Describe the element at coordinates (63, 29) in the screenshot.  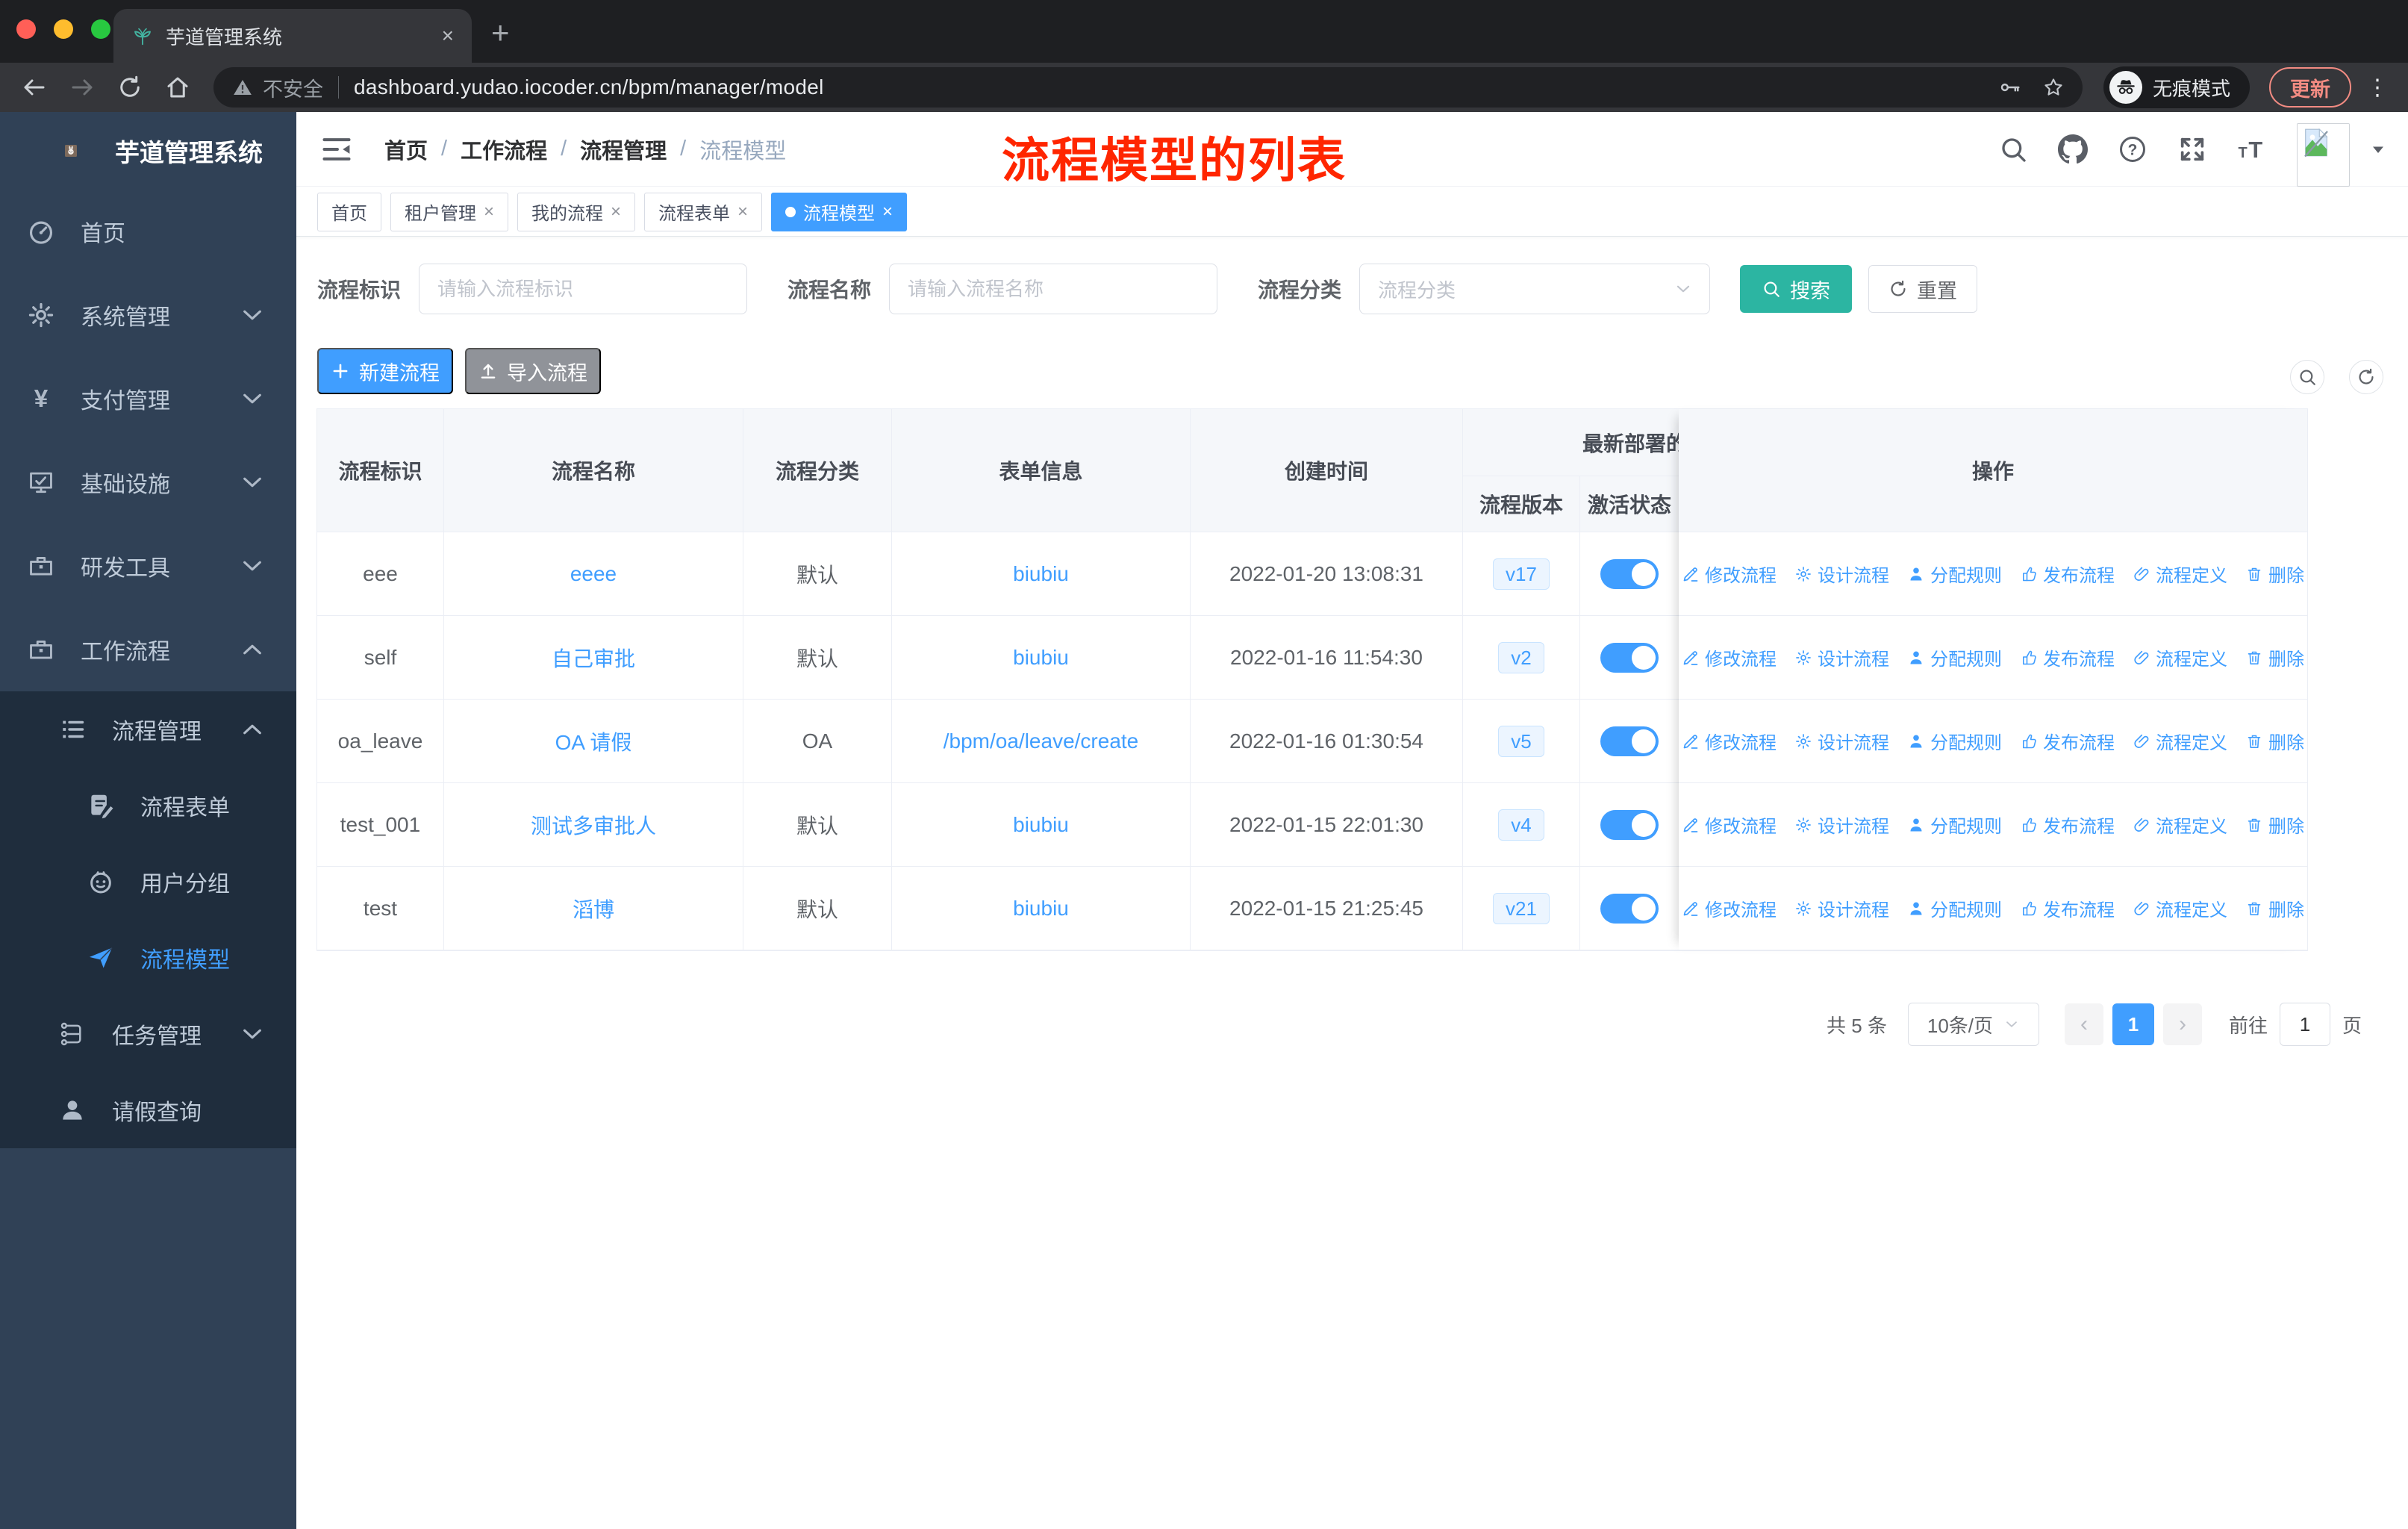
I see `minimize-window-button` at that location.